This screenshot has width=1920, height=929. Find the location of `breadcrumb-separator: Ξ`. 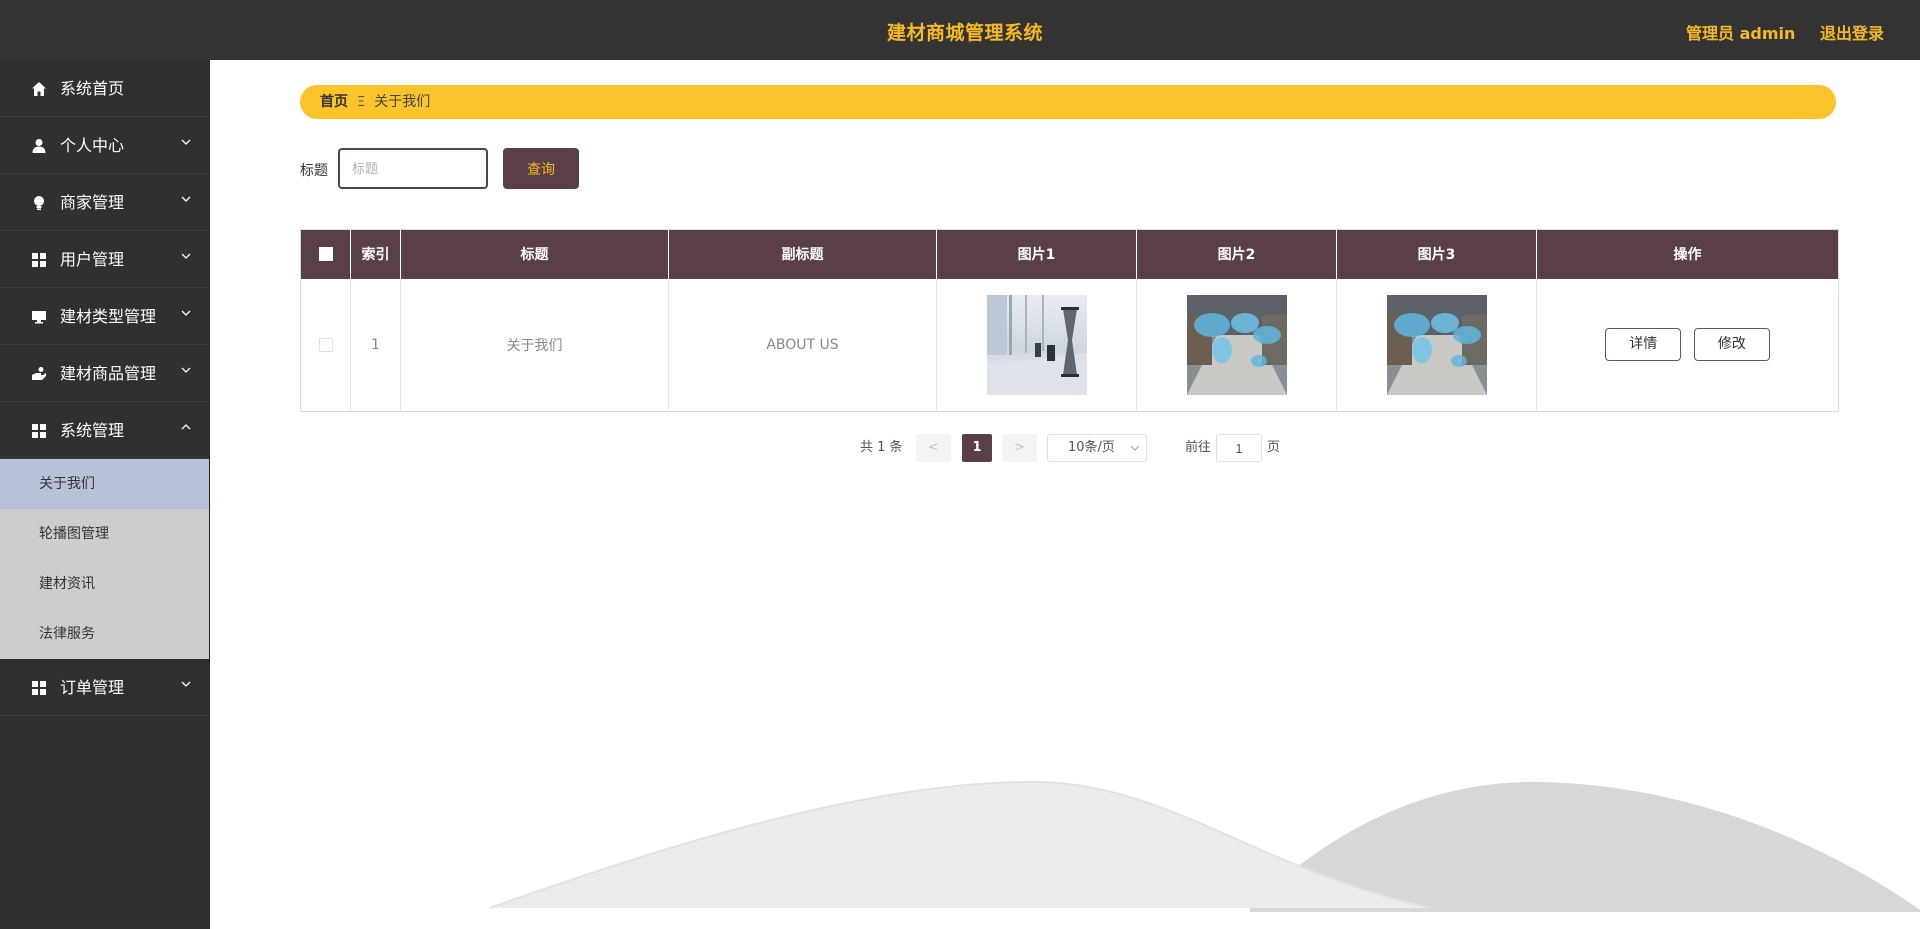

breadcrumb-separator: Ξ is located at coordinates (361, 102).